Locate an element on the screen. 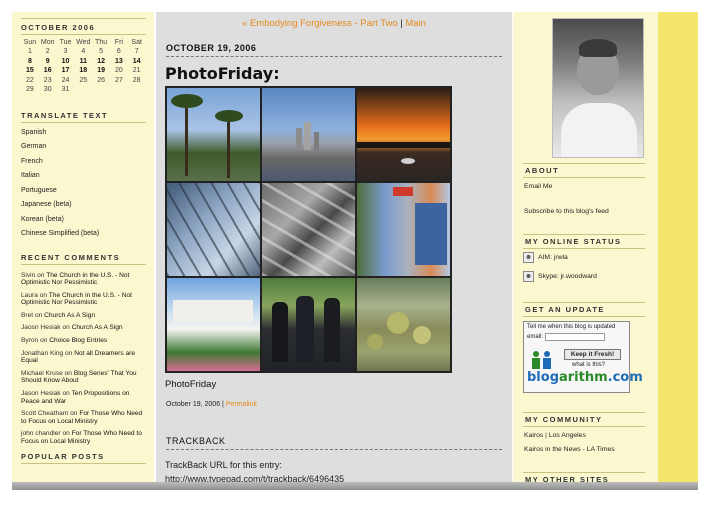  post-meta: October 19, 2006 | Permalink is located at coordinates (211, 404).